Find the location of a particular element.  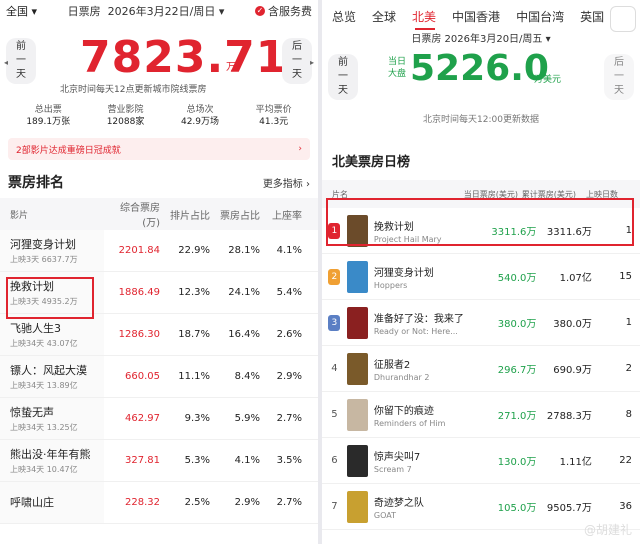

col-gross: 综合票房(万) is located at coordinates (132, 214).